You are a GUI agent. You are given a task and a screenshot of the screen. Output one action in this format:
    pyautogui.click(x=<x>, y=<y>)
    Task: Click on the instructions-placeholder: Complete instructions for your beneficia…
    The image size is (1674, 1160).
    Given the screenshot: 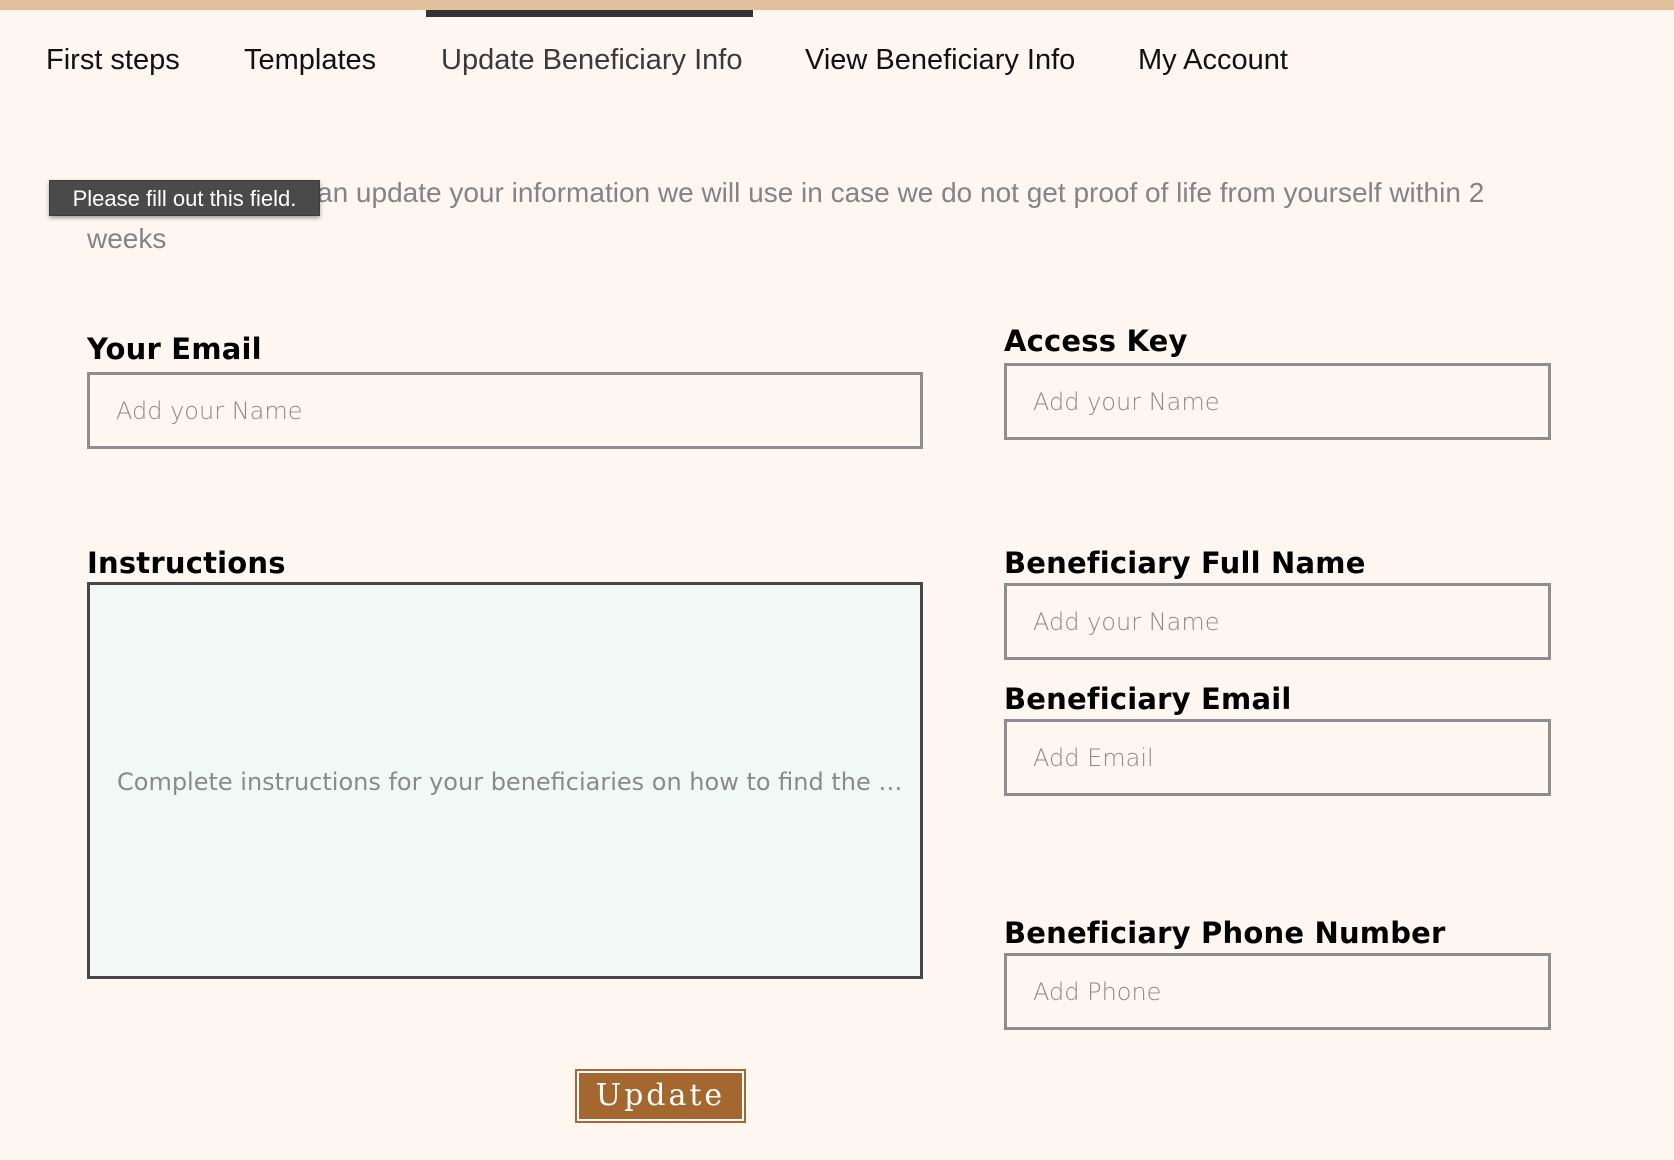 What is the action you would take?
    pyautogui.click(x=512, y=782)
    